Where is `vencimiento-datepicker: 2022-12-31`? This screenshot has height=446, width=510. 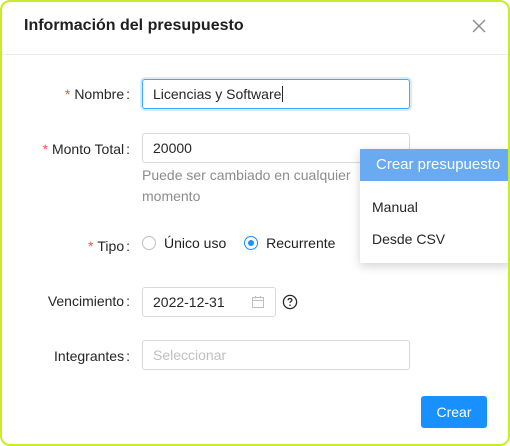 vencimiento-datepicker: 2022-12-31 is located at coordinates (209, 302).